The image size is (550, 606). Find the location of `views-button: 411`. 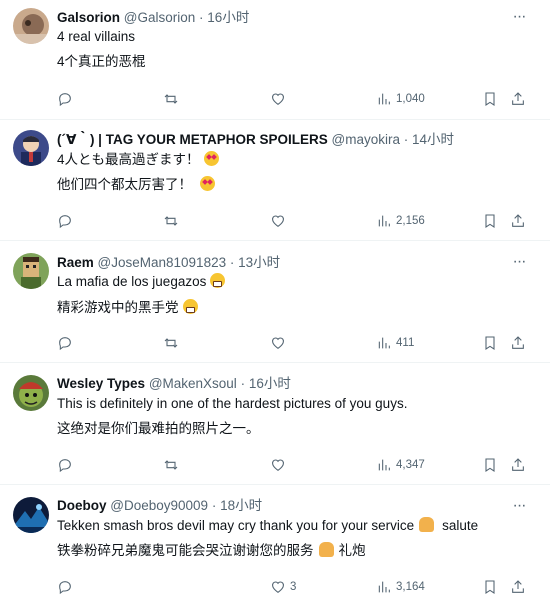

views-button: 411 is located at coordinates (395, 343).